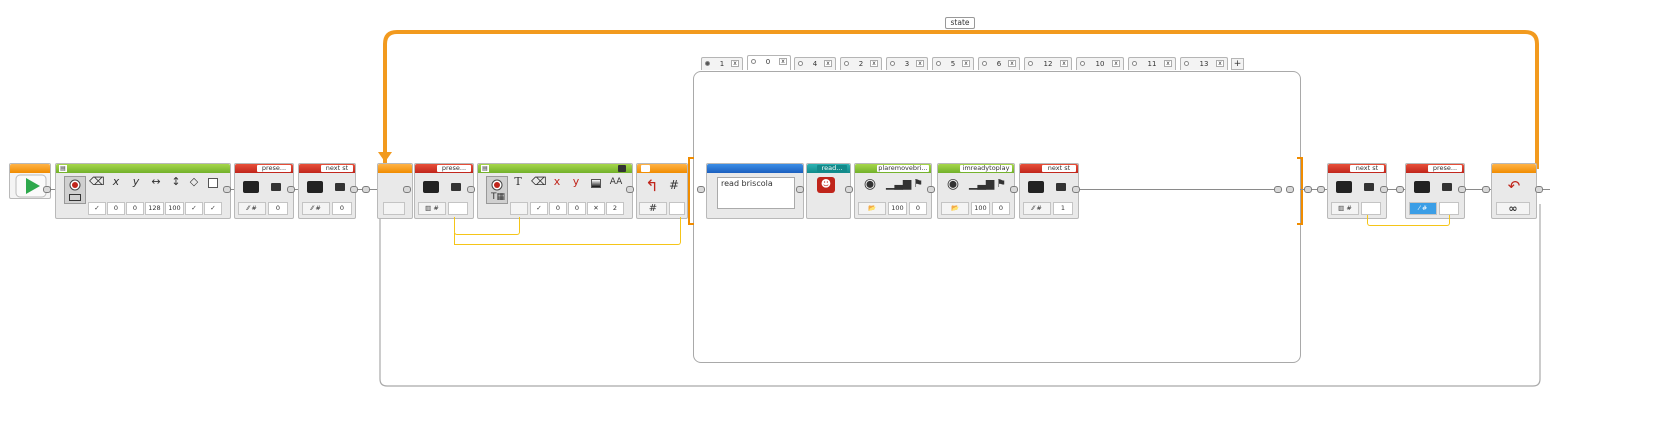  What do you see at coordinates (1048, 63) in the screenshot?
I see `switch-tab: 12 x` at bounding box center [1048, 63].